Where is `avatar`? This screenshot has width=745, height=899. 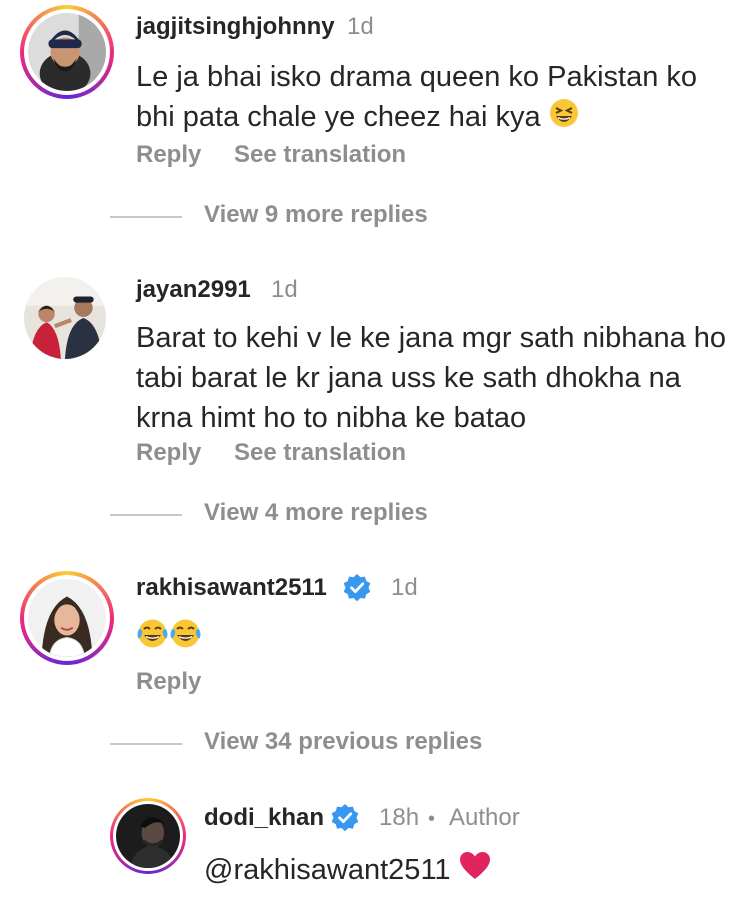
avatar is located at coordinates (148, 836).